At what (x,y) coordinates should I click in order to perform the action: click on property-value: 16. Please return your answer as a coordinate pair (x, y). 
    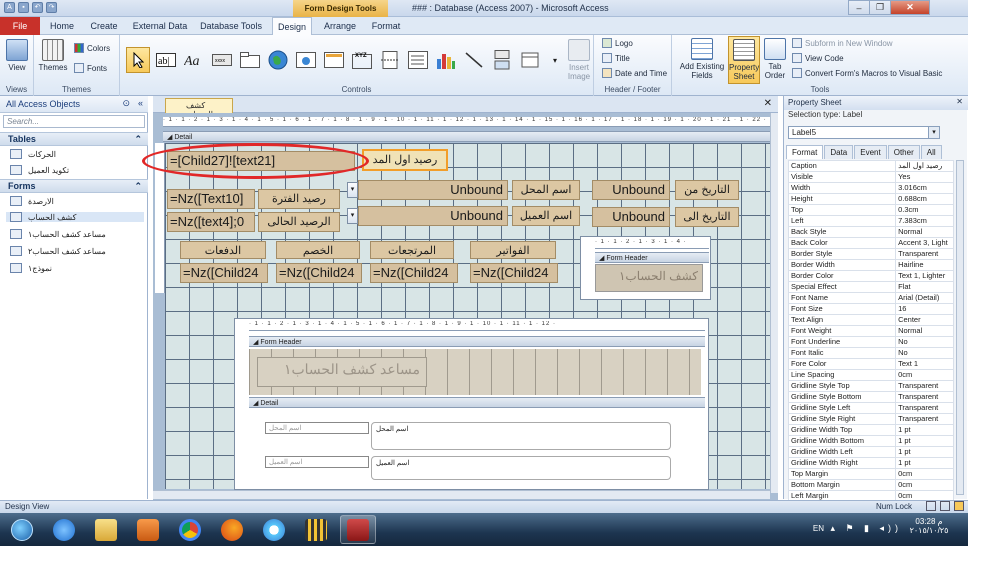
    Looking at the image, I should click on (924, 309).